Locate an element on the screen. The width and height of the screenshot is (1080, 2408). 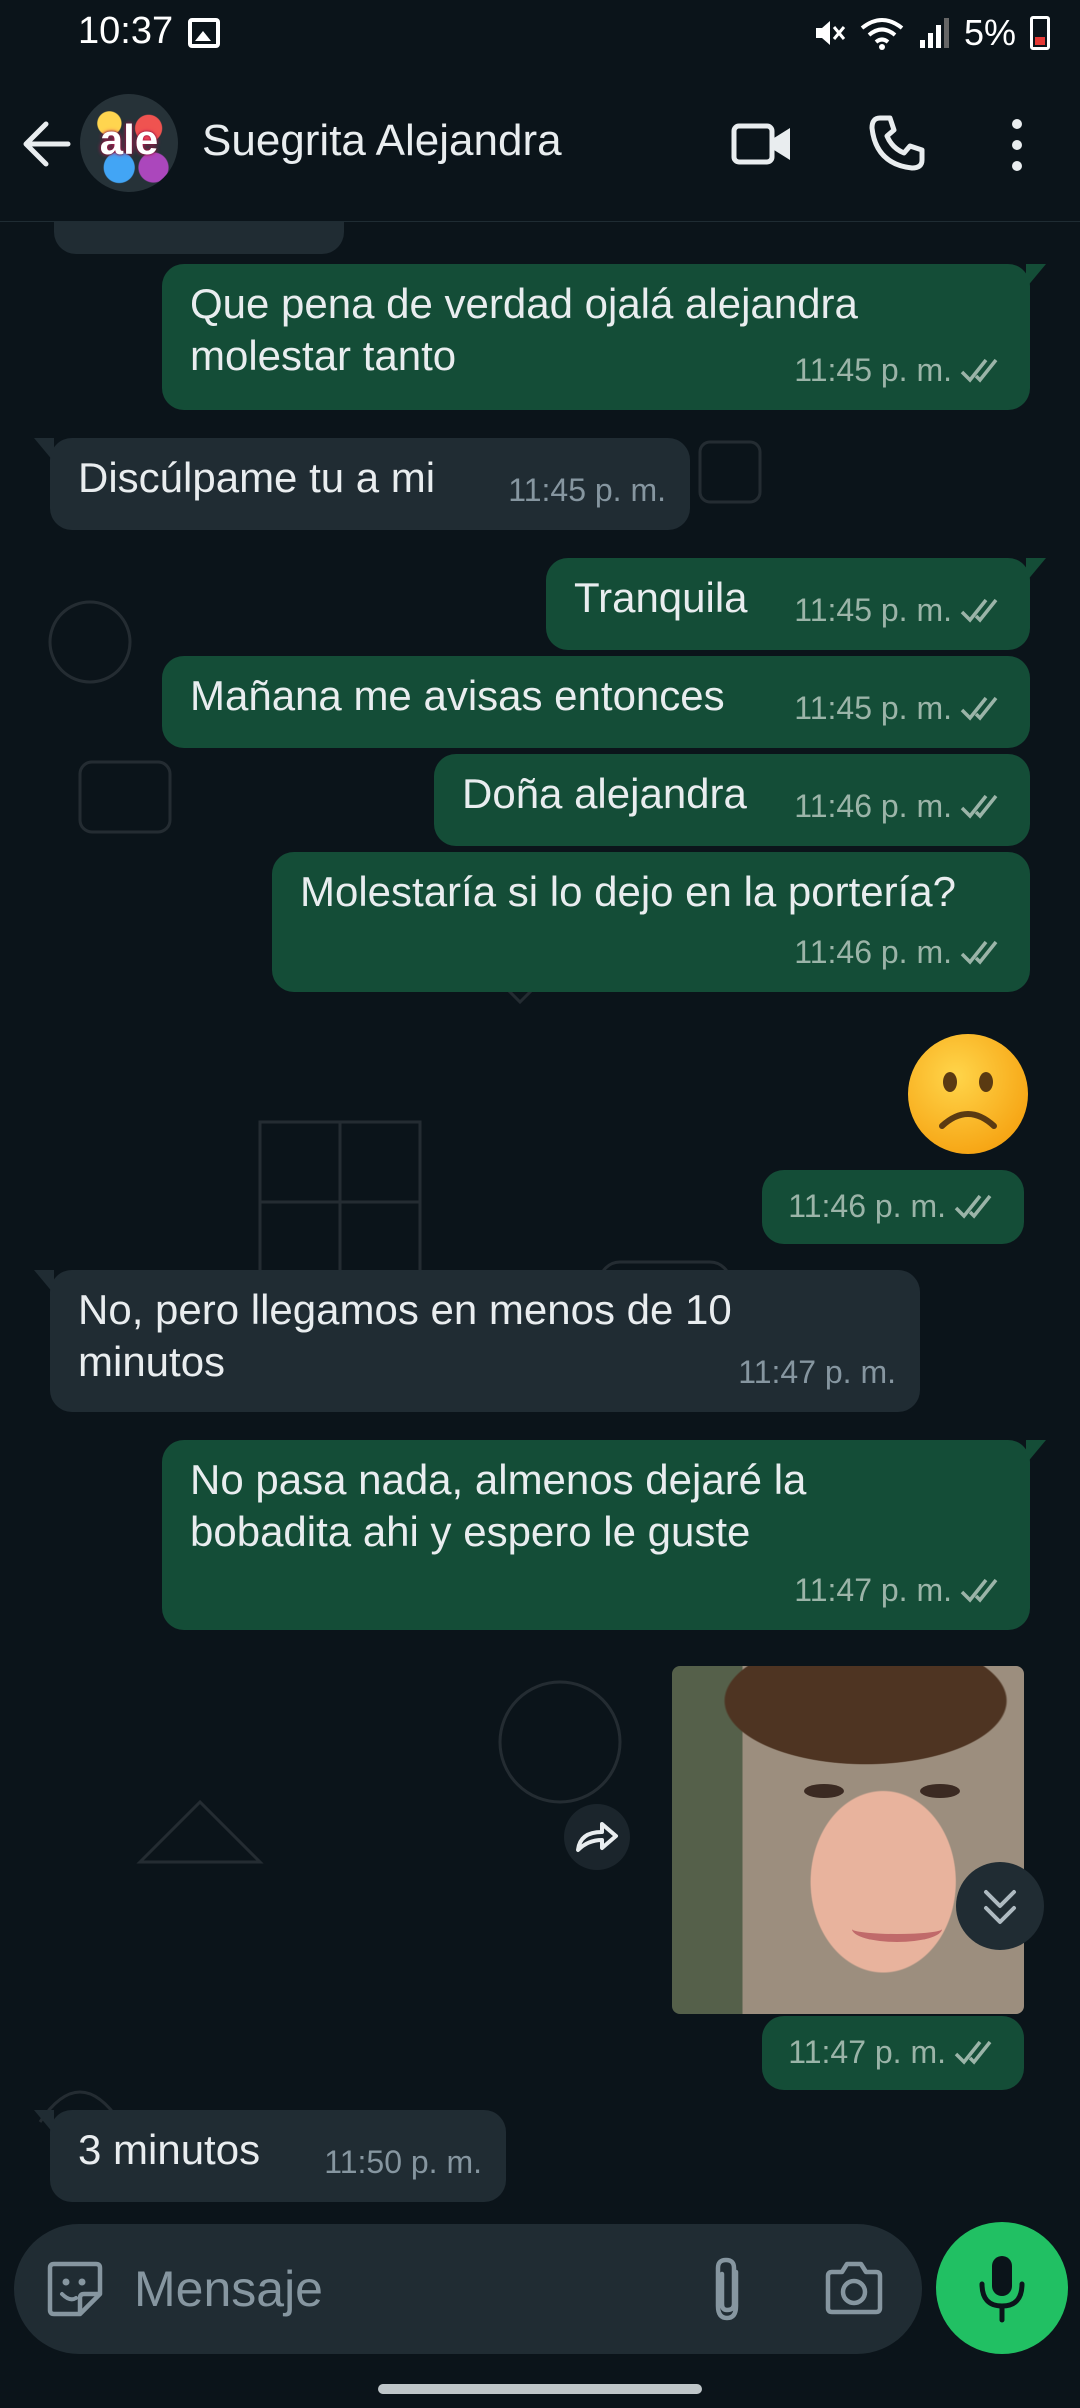
scroll-to-bottom-button is located at coordinates (1000, 1906).